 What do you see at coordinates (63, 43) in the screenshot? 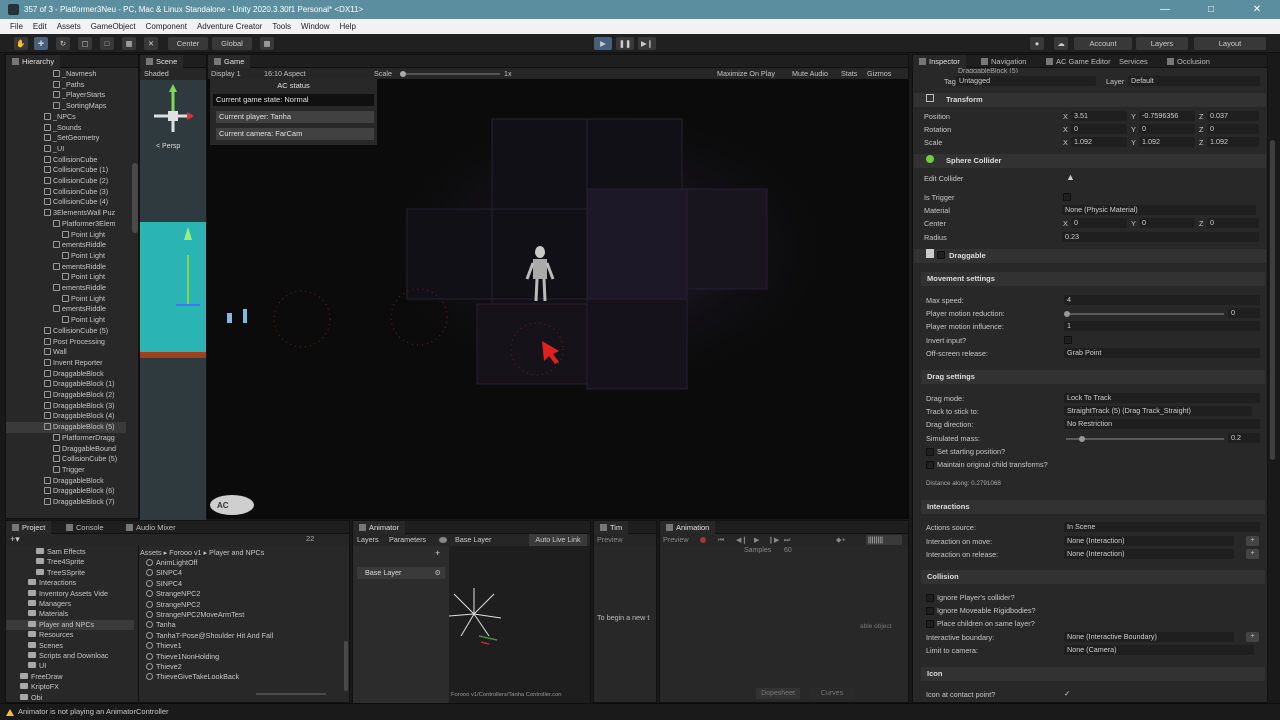
I see `rotate-tool-icon: ↻` at bounding box center [63, 43].